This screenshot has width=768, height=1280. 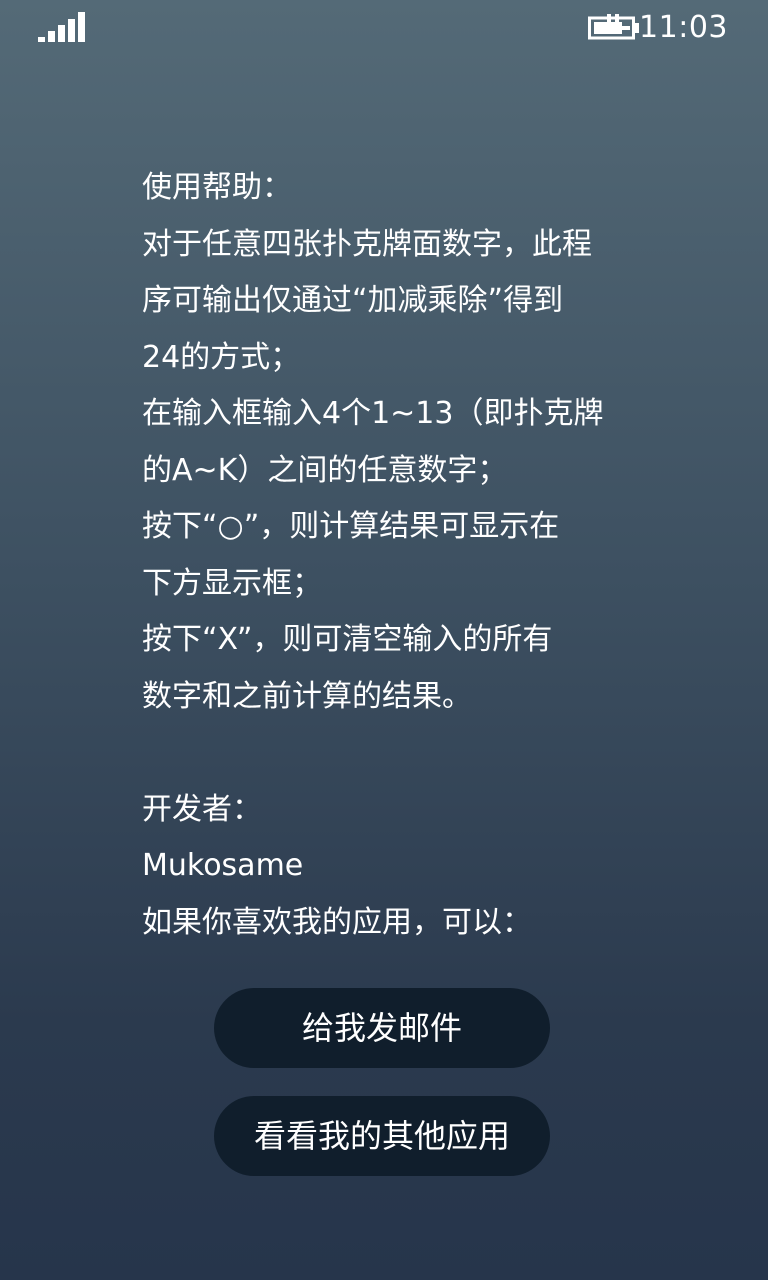 I want to click on help-line: 下方显示框；, so click(x=232, y=583).